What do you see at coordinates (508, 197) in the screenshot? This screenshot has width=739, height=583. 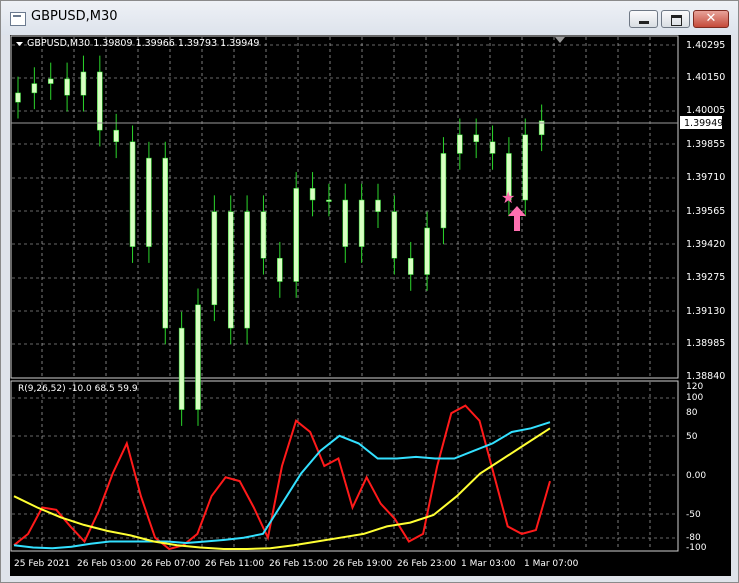 I see `star-icon: ★` at bounding box center [508, 197].